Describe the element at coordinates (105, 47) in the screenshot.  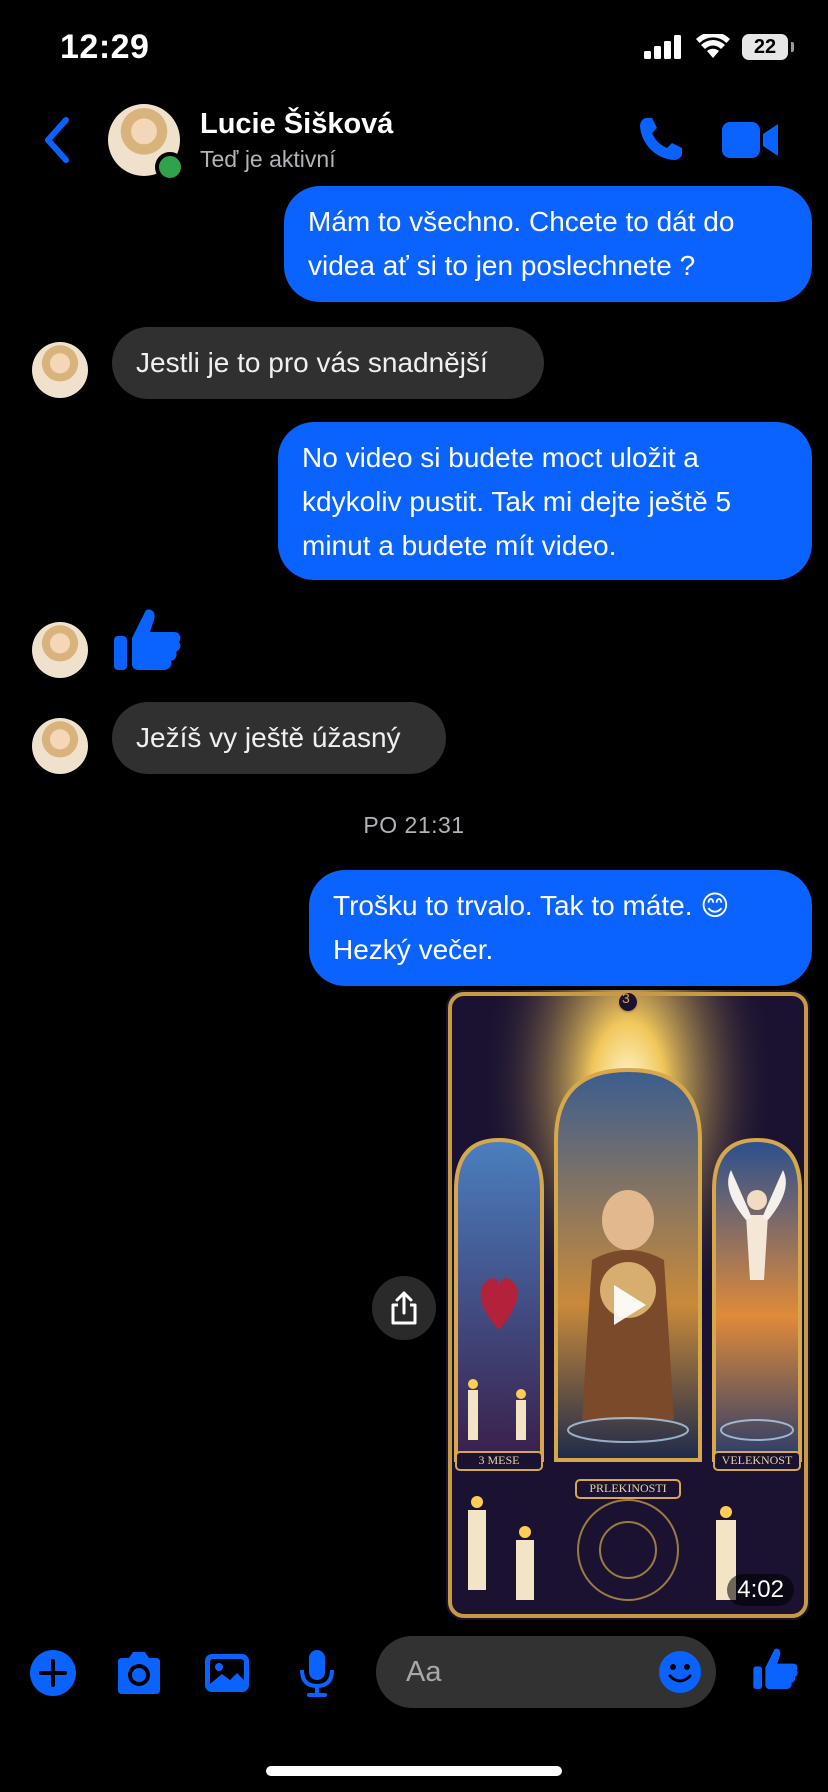
I see `status-time: 12:29` at that location.